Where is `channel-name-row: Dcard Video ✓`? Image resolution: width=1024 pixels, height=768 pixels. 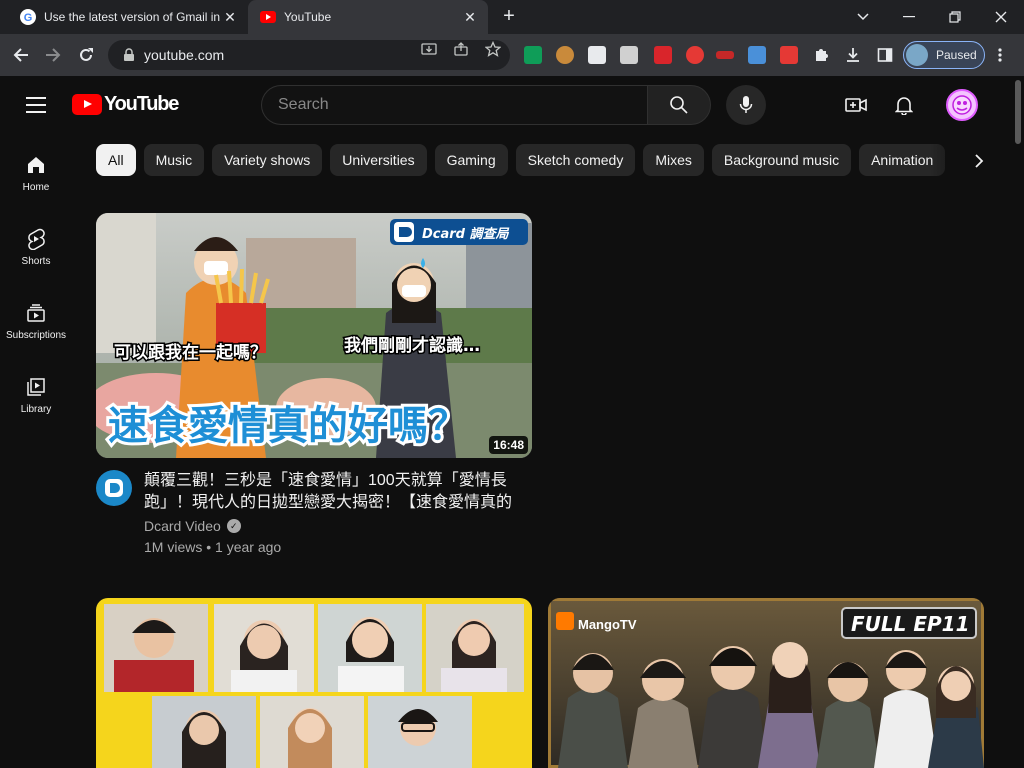
channel-name-row: Dcard Video ✓ is located at coordinates (192, 526).